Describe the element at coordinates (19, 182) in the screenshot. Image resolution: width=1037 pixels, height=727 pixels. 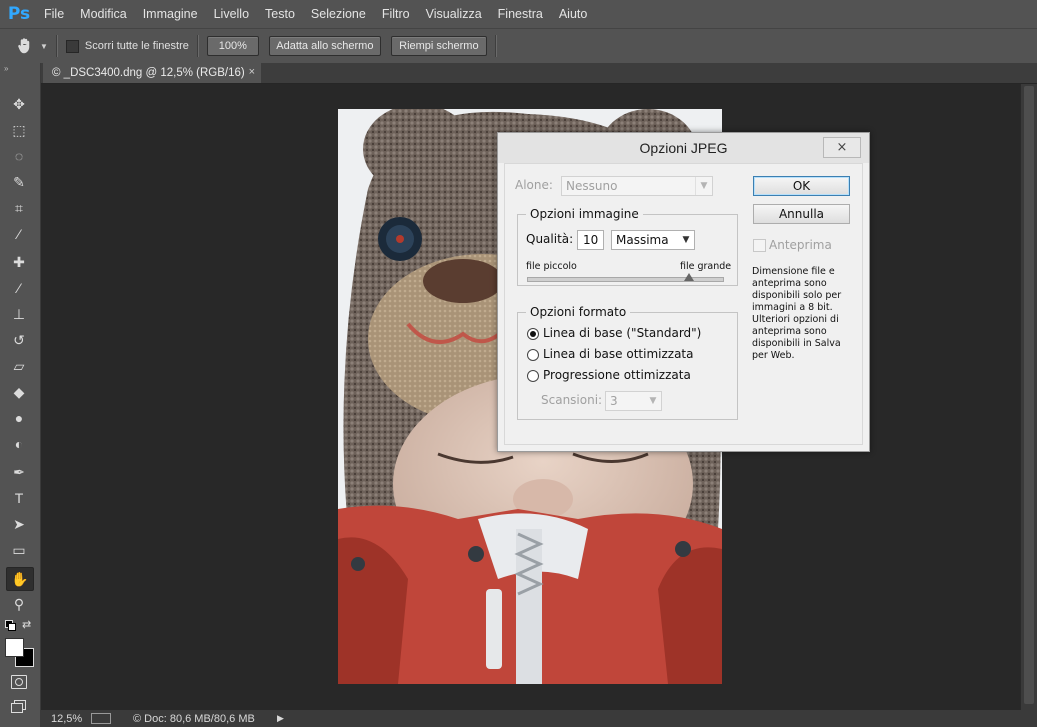
I see `quick-select-icon: ✎` at that location.